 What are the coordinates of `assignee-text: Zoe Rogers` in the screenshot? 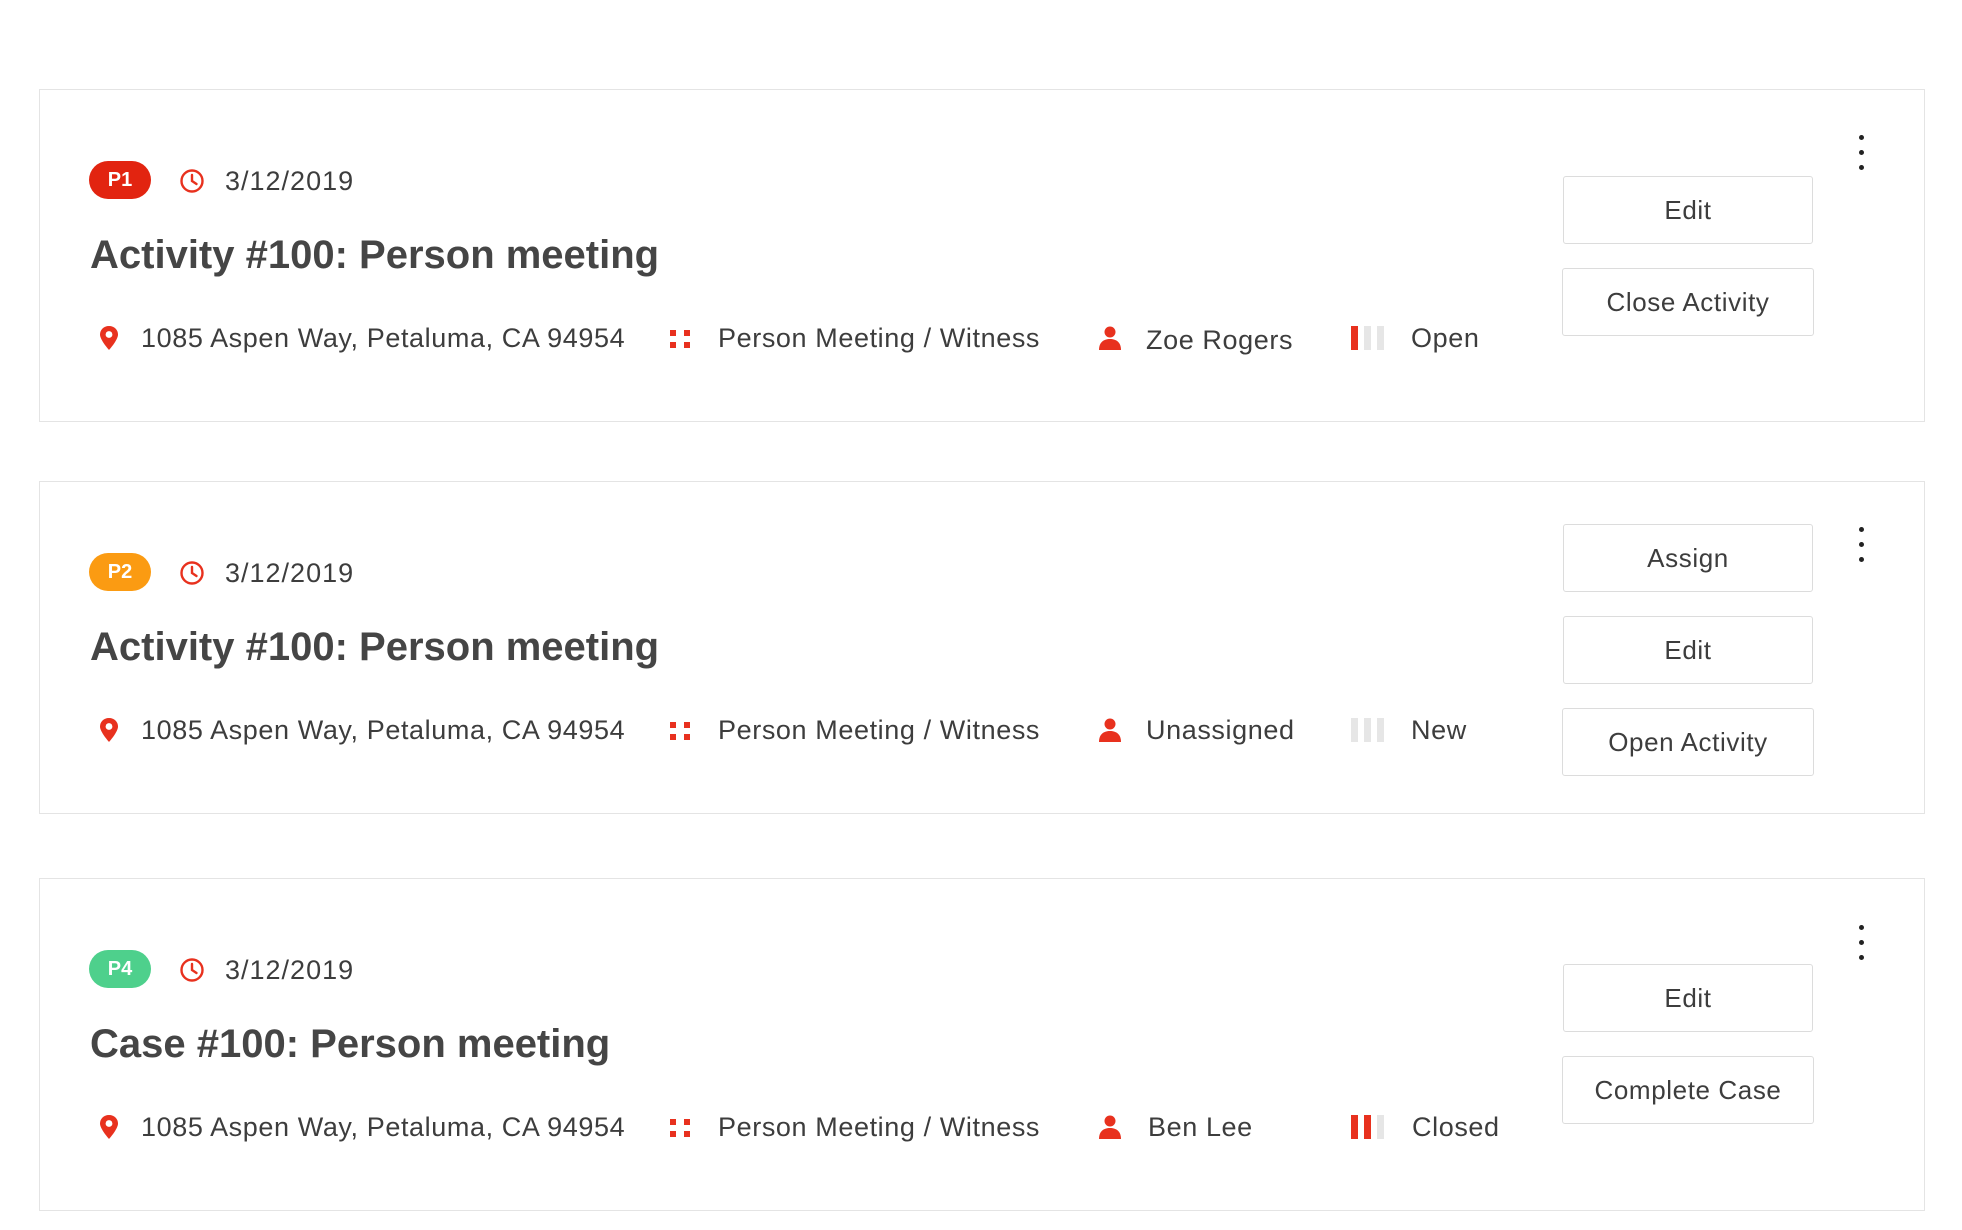 It's located at (1220, 340).